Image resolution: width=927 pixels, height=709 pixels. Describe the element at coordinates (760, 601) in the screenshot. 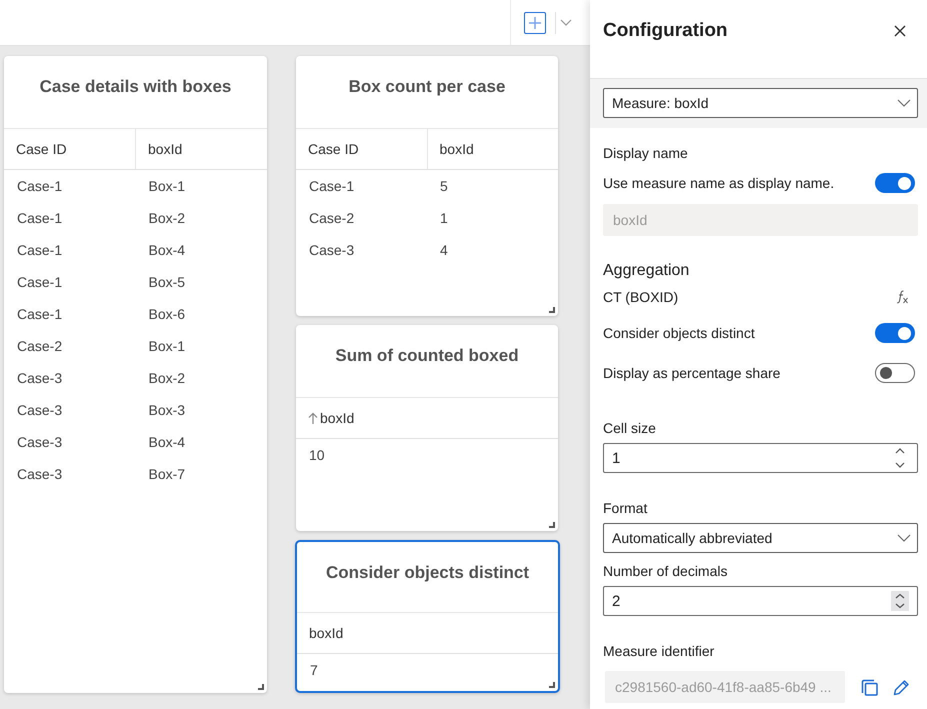

I see `number-input: 2` at that location.